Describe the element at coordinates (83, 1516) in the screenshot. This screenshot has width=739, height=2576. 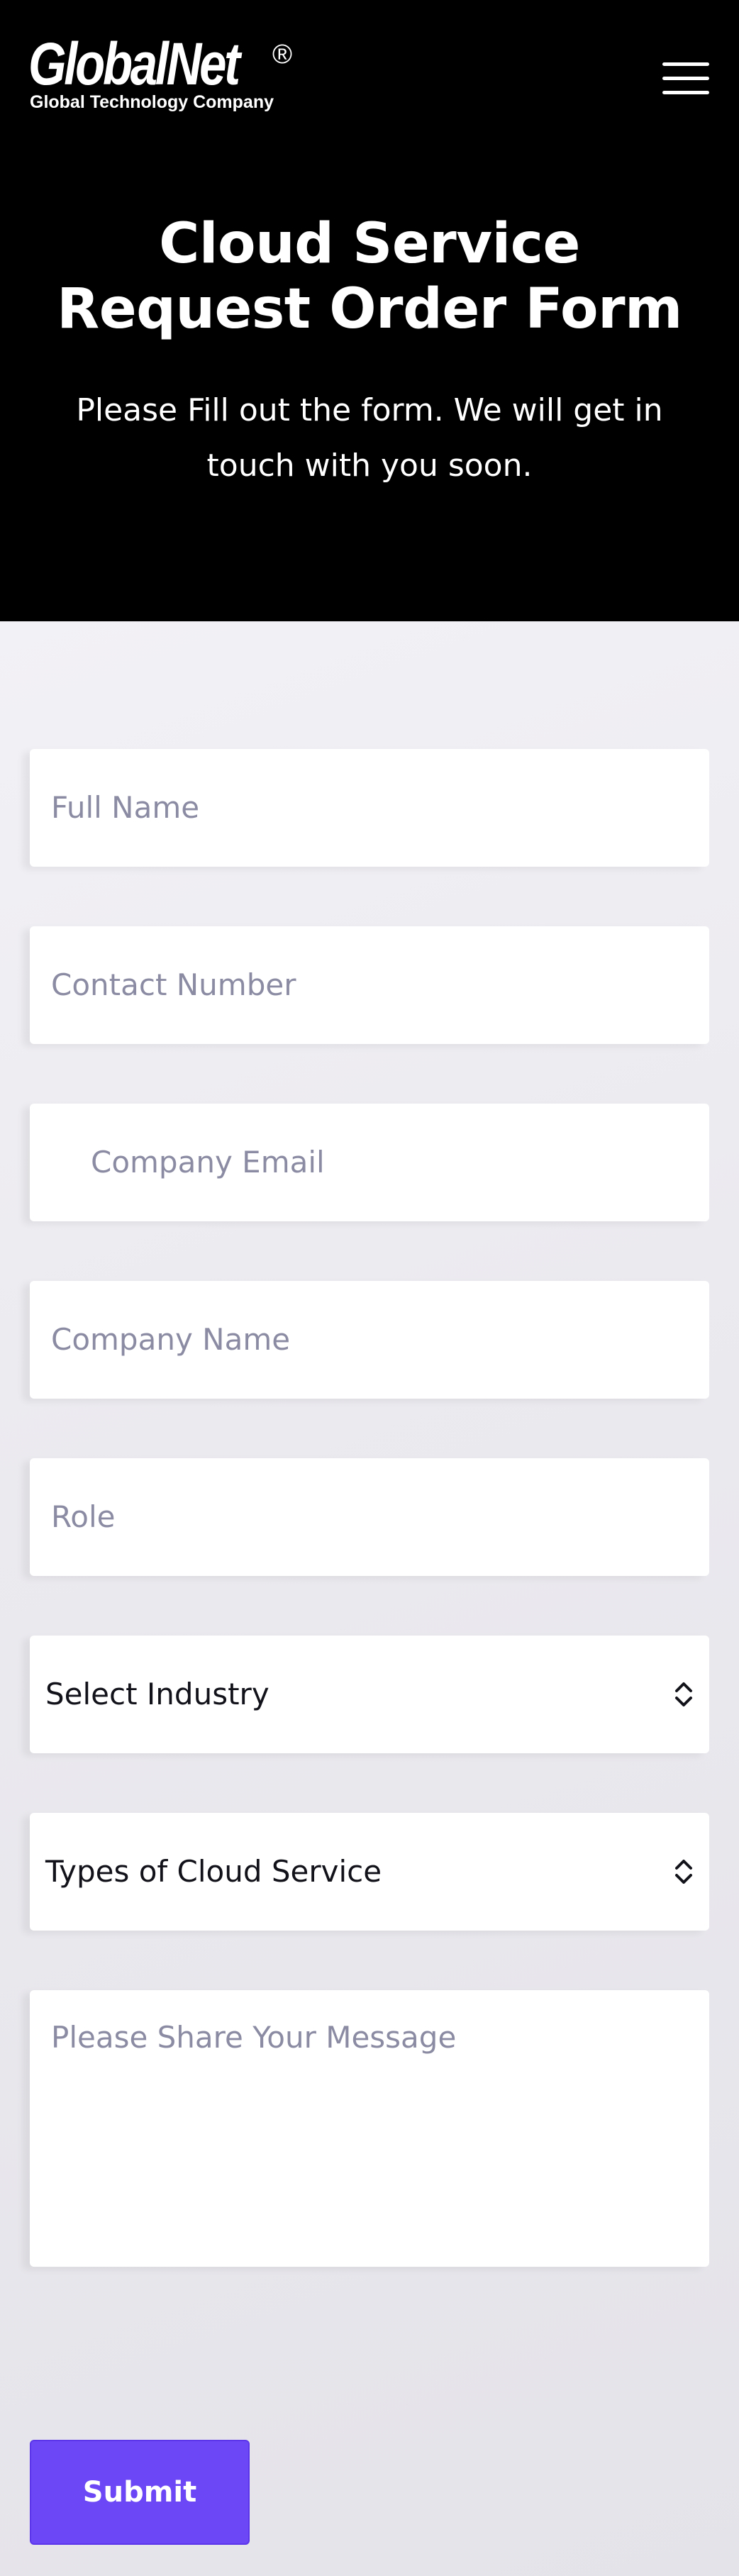
I see `role-placeholder: Role` at that location.